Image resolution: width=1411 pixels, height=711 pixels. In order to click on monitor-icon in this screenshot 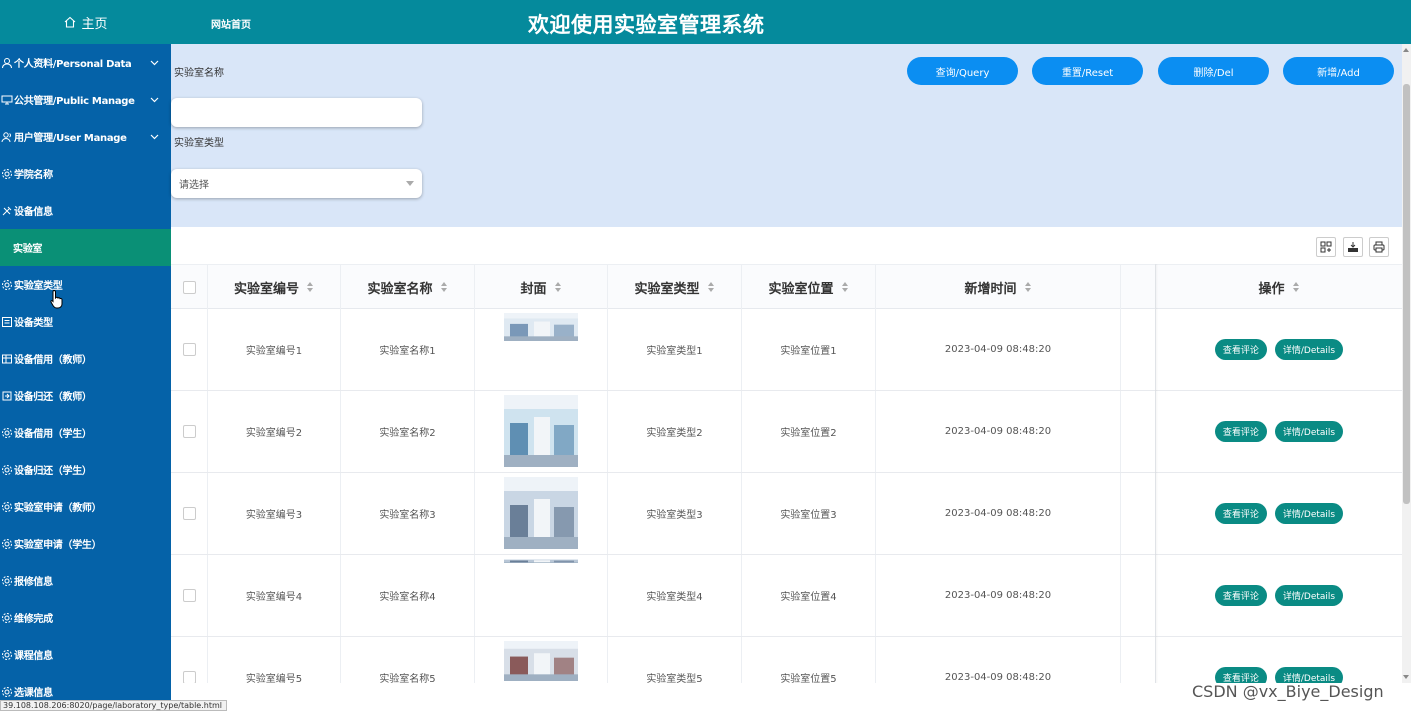, I will do `click(7, 99)`.